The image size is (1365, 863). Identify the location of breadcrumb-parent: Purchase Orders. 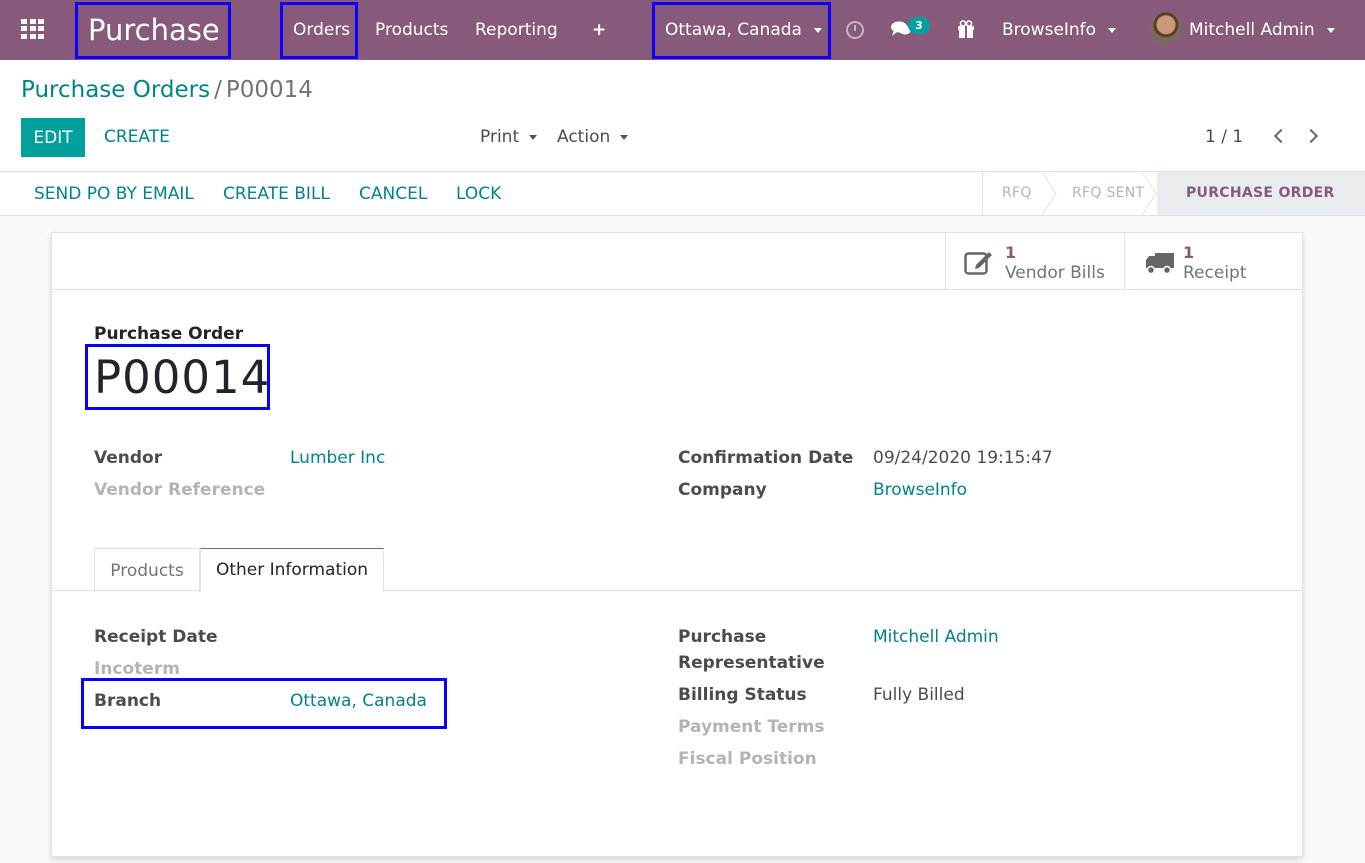
(115, 90).